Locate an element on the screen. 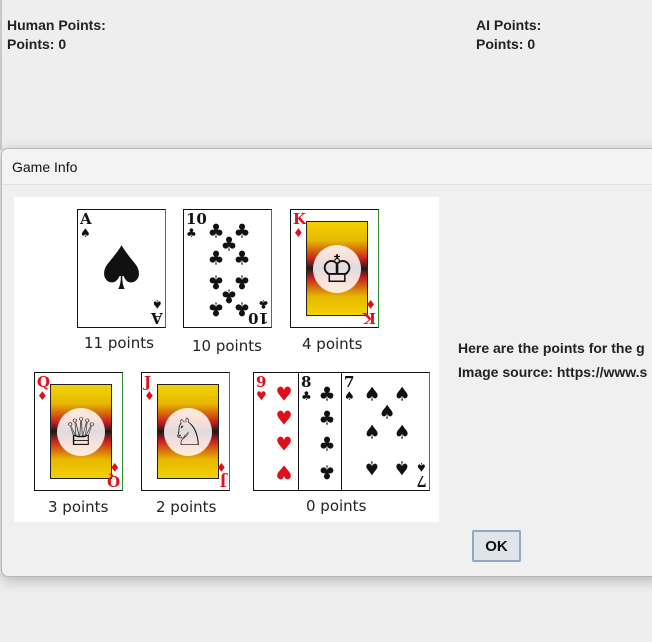 This screenshot has height=642, width=652. queen-icon: ♕ is located at coordinates (81, 431).